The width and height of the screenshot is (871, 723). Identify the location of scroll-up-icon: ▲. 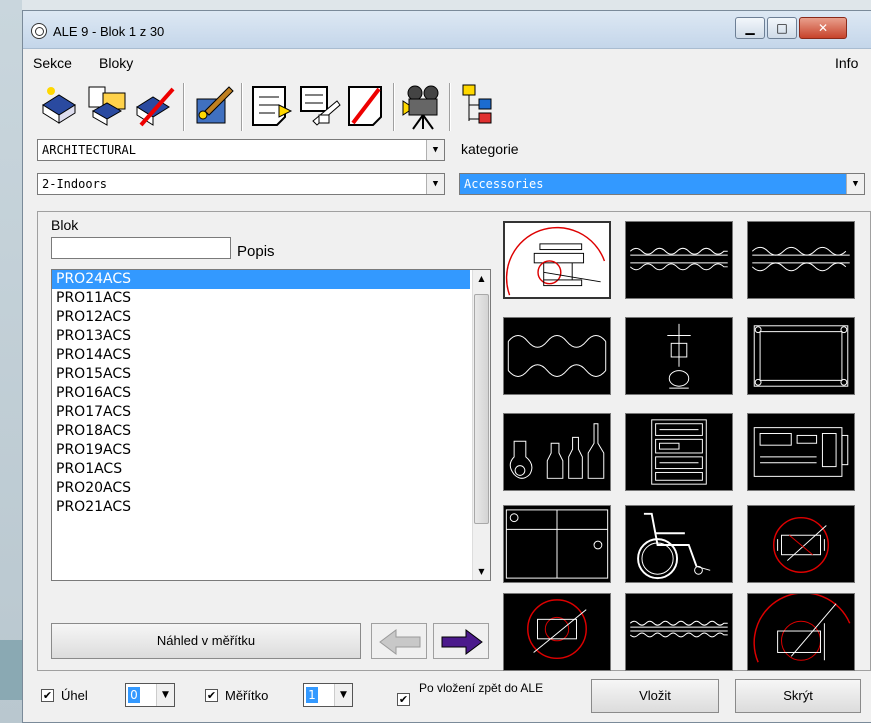
(481, 278).